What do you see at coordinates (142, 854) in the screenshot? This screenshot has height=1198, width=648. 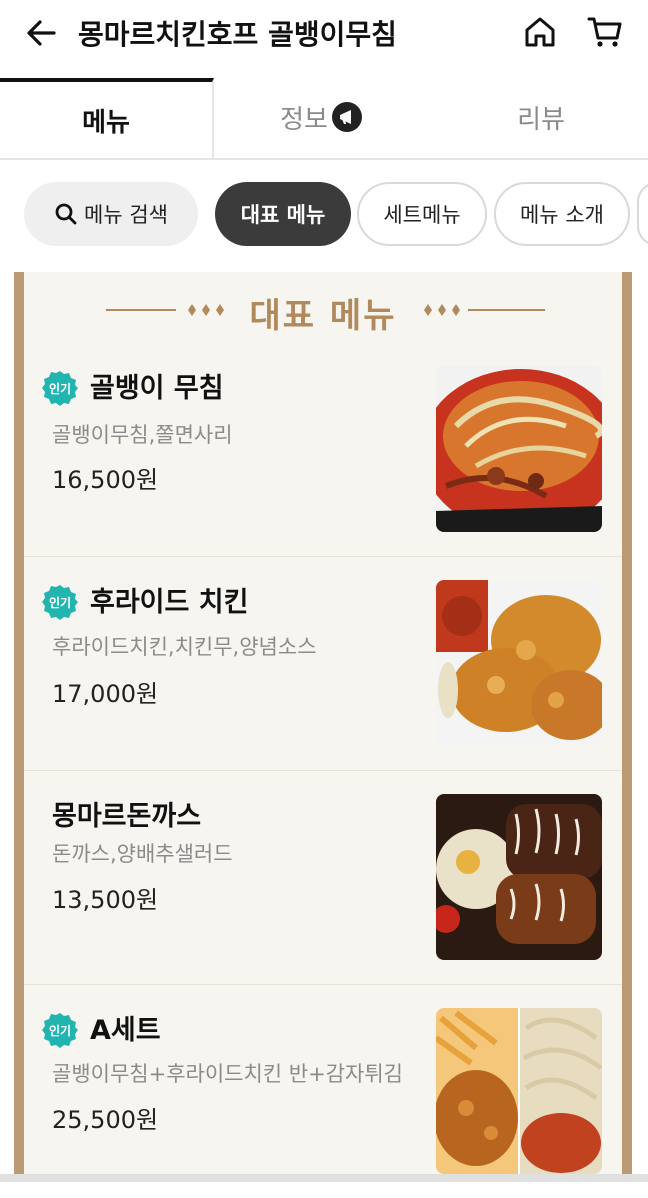 I see `menu-item-desc: 돈까스,양배추샐러드` at bounding box center [142, 854].